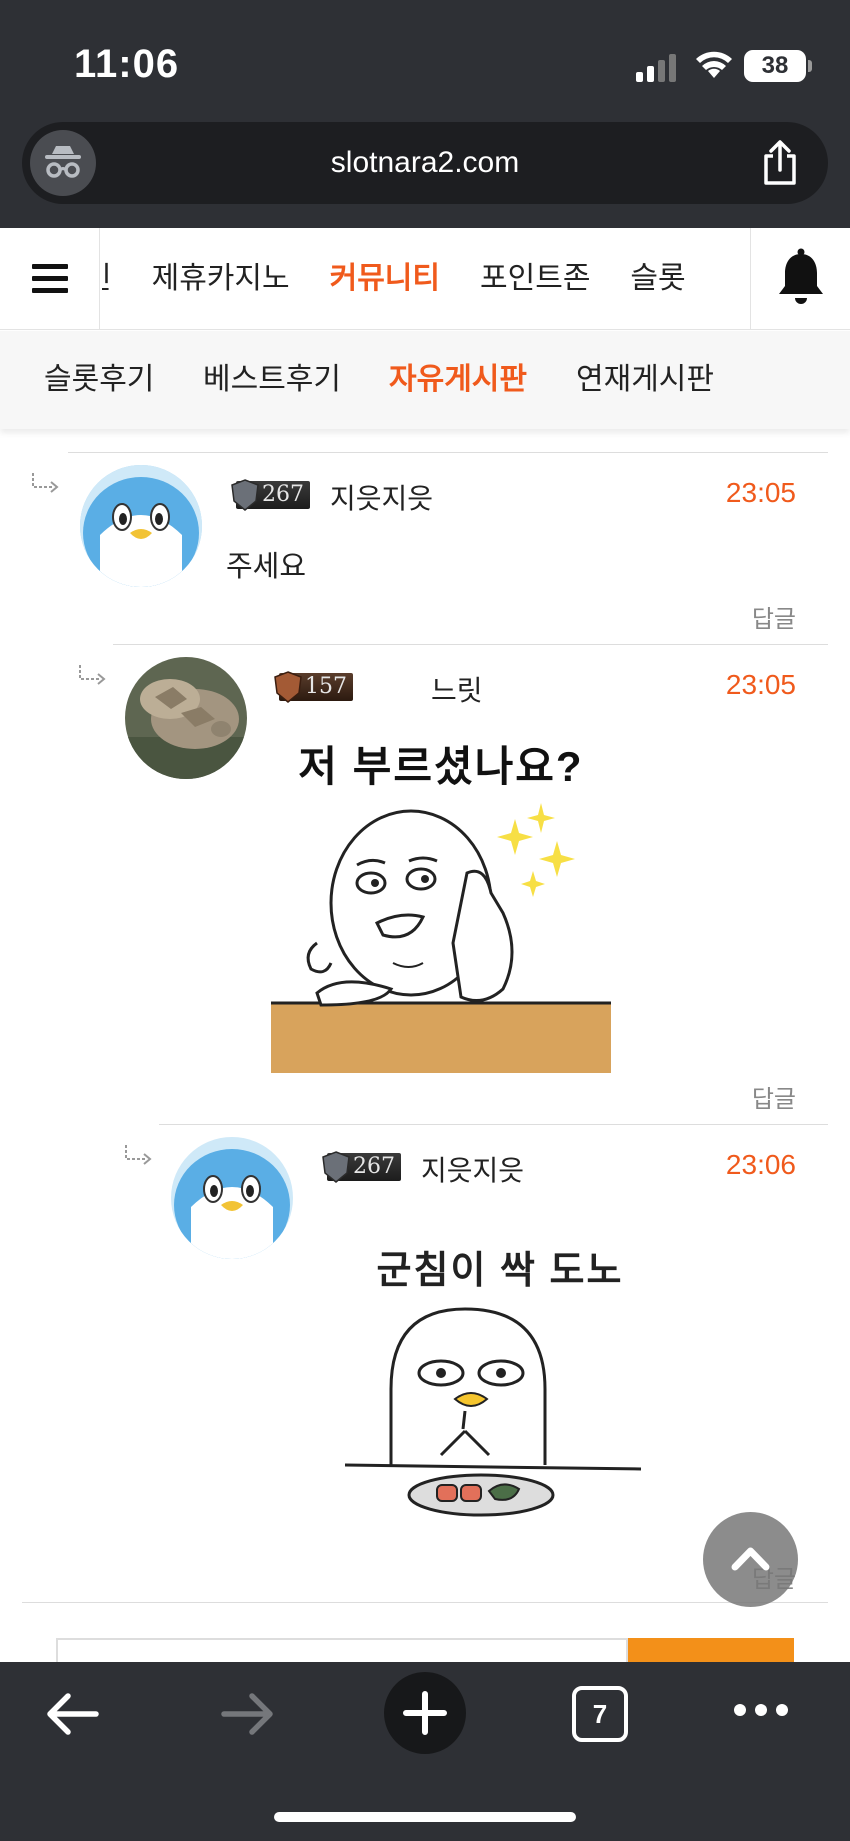 The image size is (850, 1841). I want to click on comment-image-sticker: 저 부르셨나요?, so click(441, 903).